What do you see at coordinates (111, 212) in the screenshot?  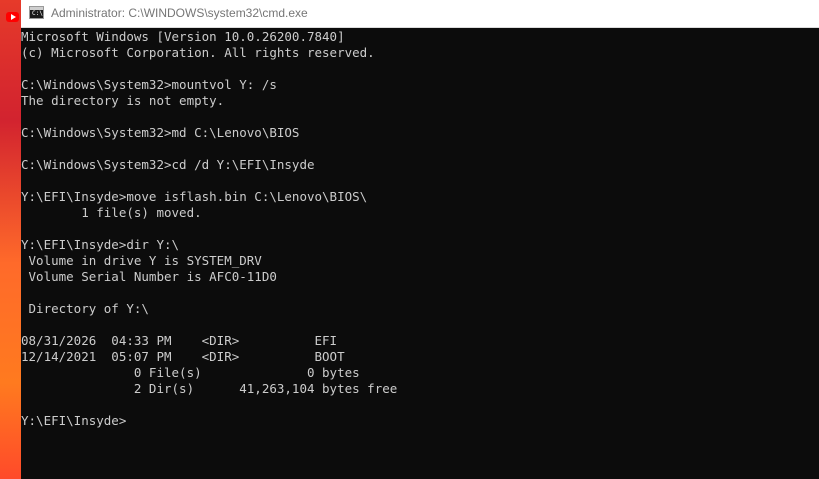 I see `console-line: 1 file(s) moved.` at bounding box center [111, 212].